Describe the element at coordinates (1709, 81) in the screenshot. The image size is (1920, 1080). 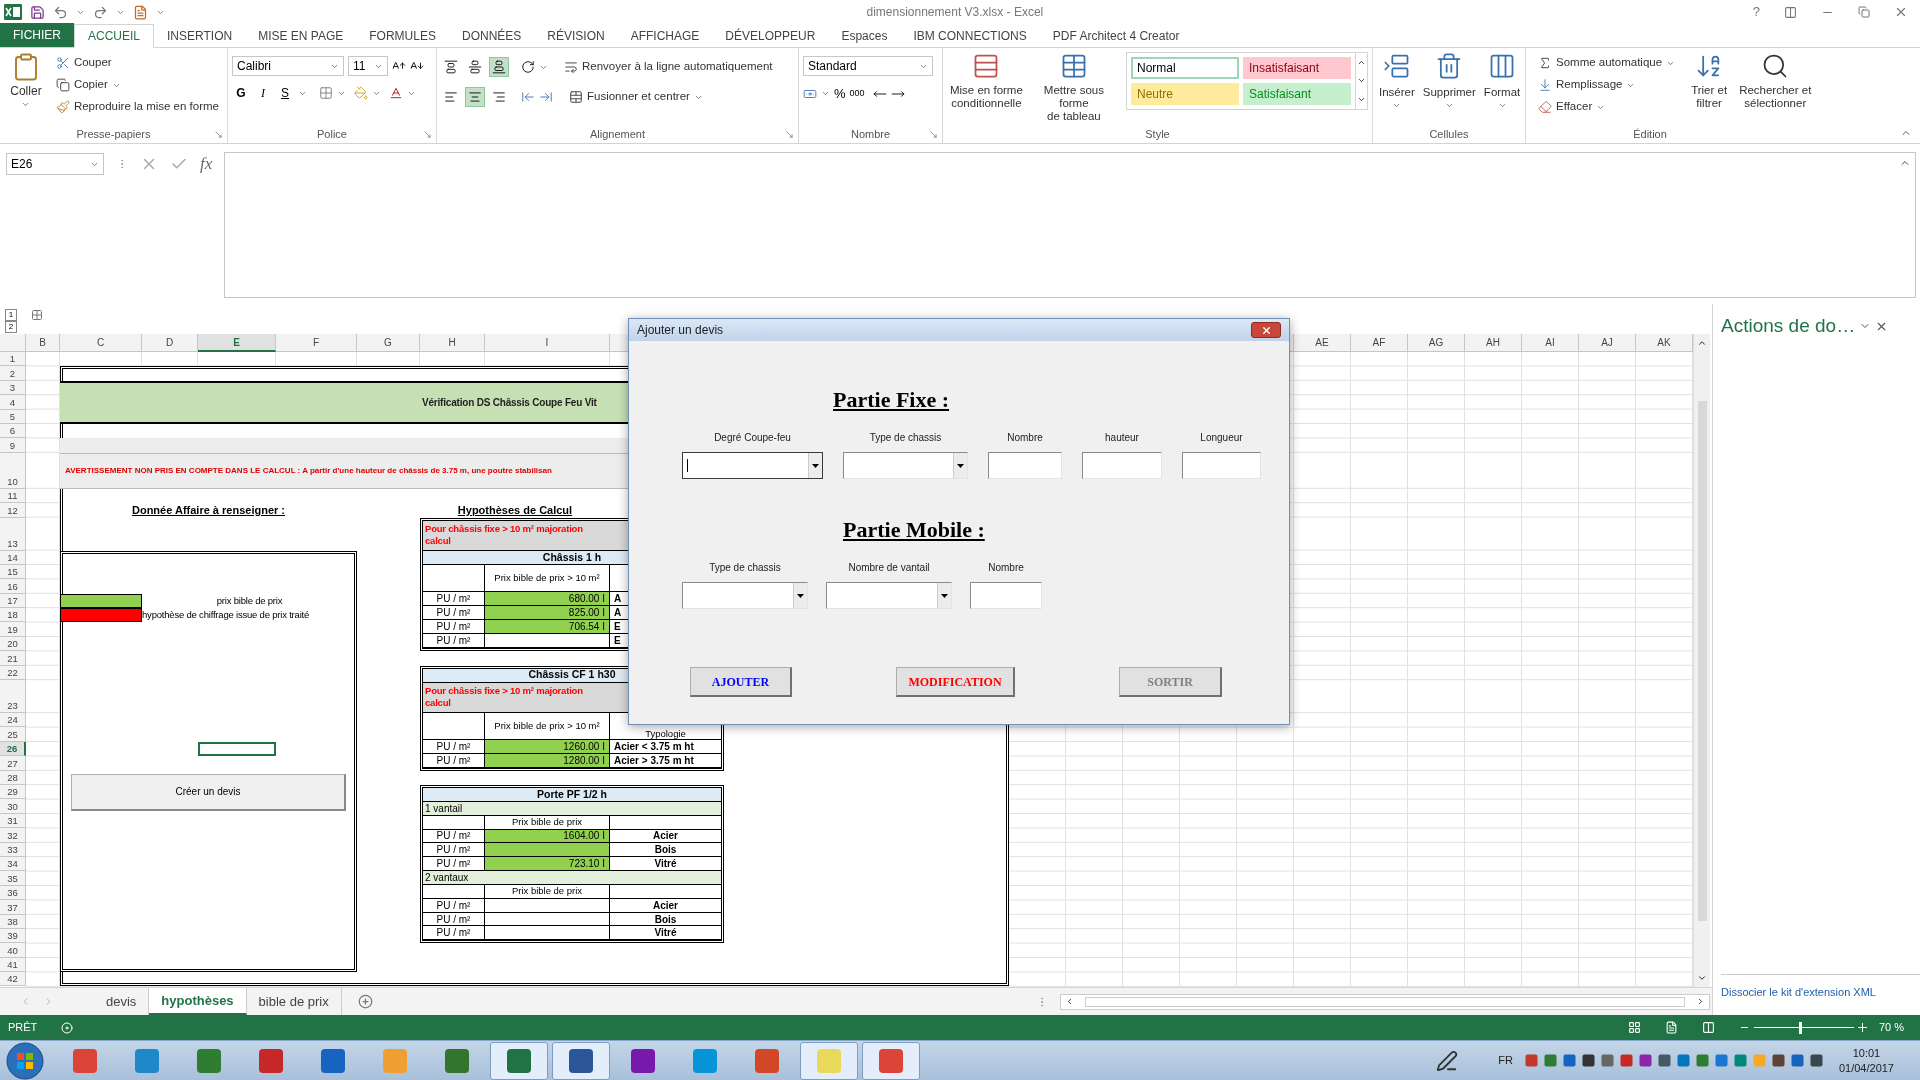
I see `sort-filter-button: Trier et filtrer` at that location.